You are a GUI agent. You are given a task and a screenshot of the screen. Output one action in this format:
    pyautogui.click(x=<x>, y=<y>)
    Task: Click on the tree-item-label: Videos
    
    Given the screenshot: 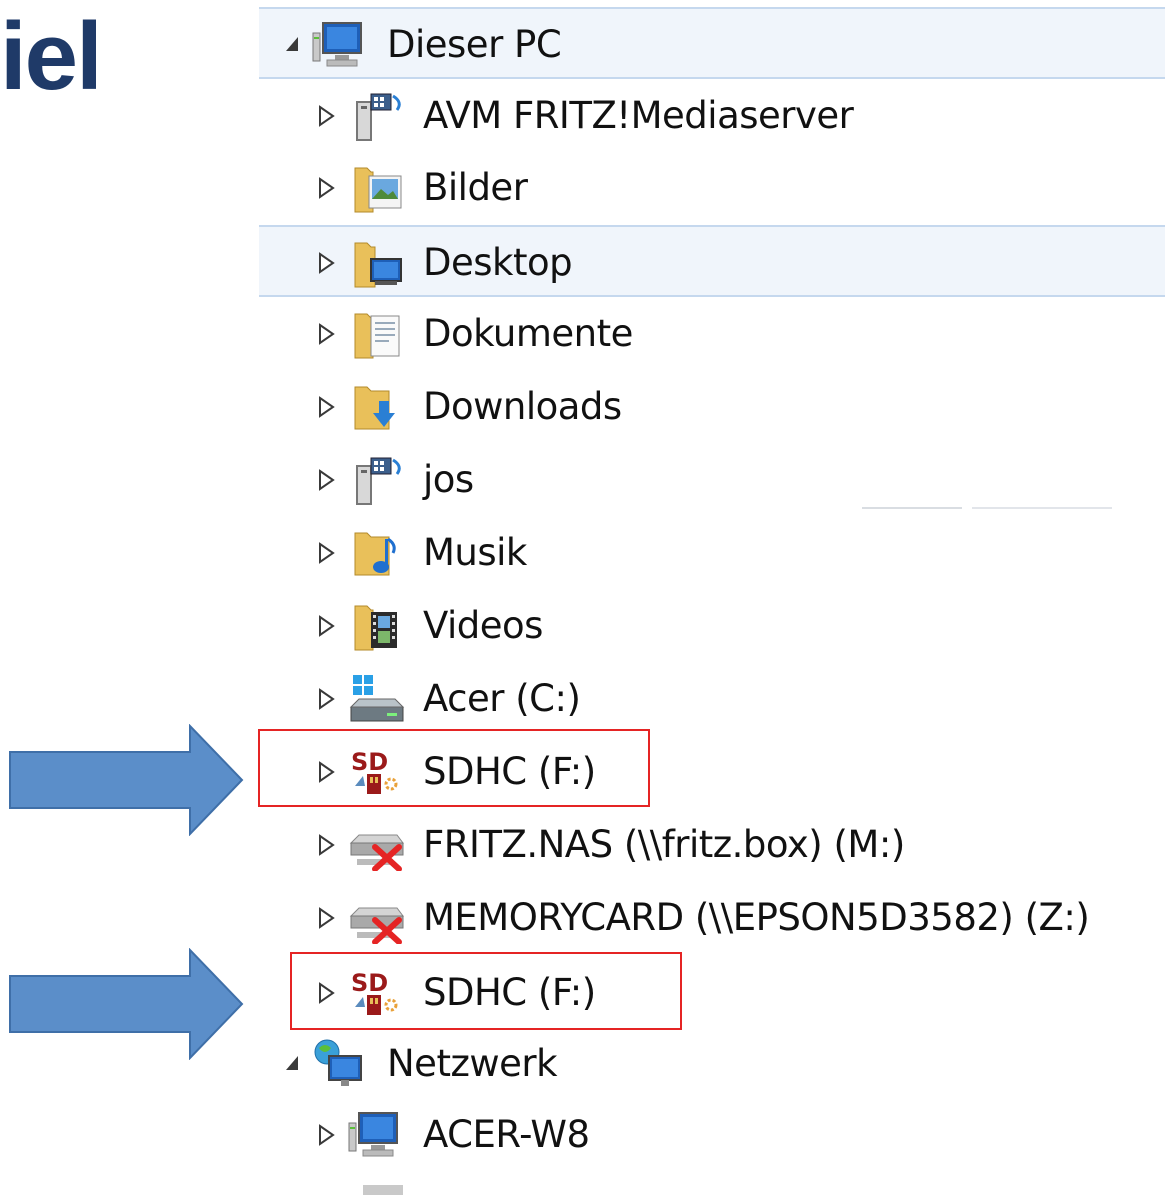 What is the action you would take?
    pyautogui.click(x=483, y=625)
    